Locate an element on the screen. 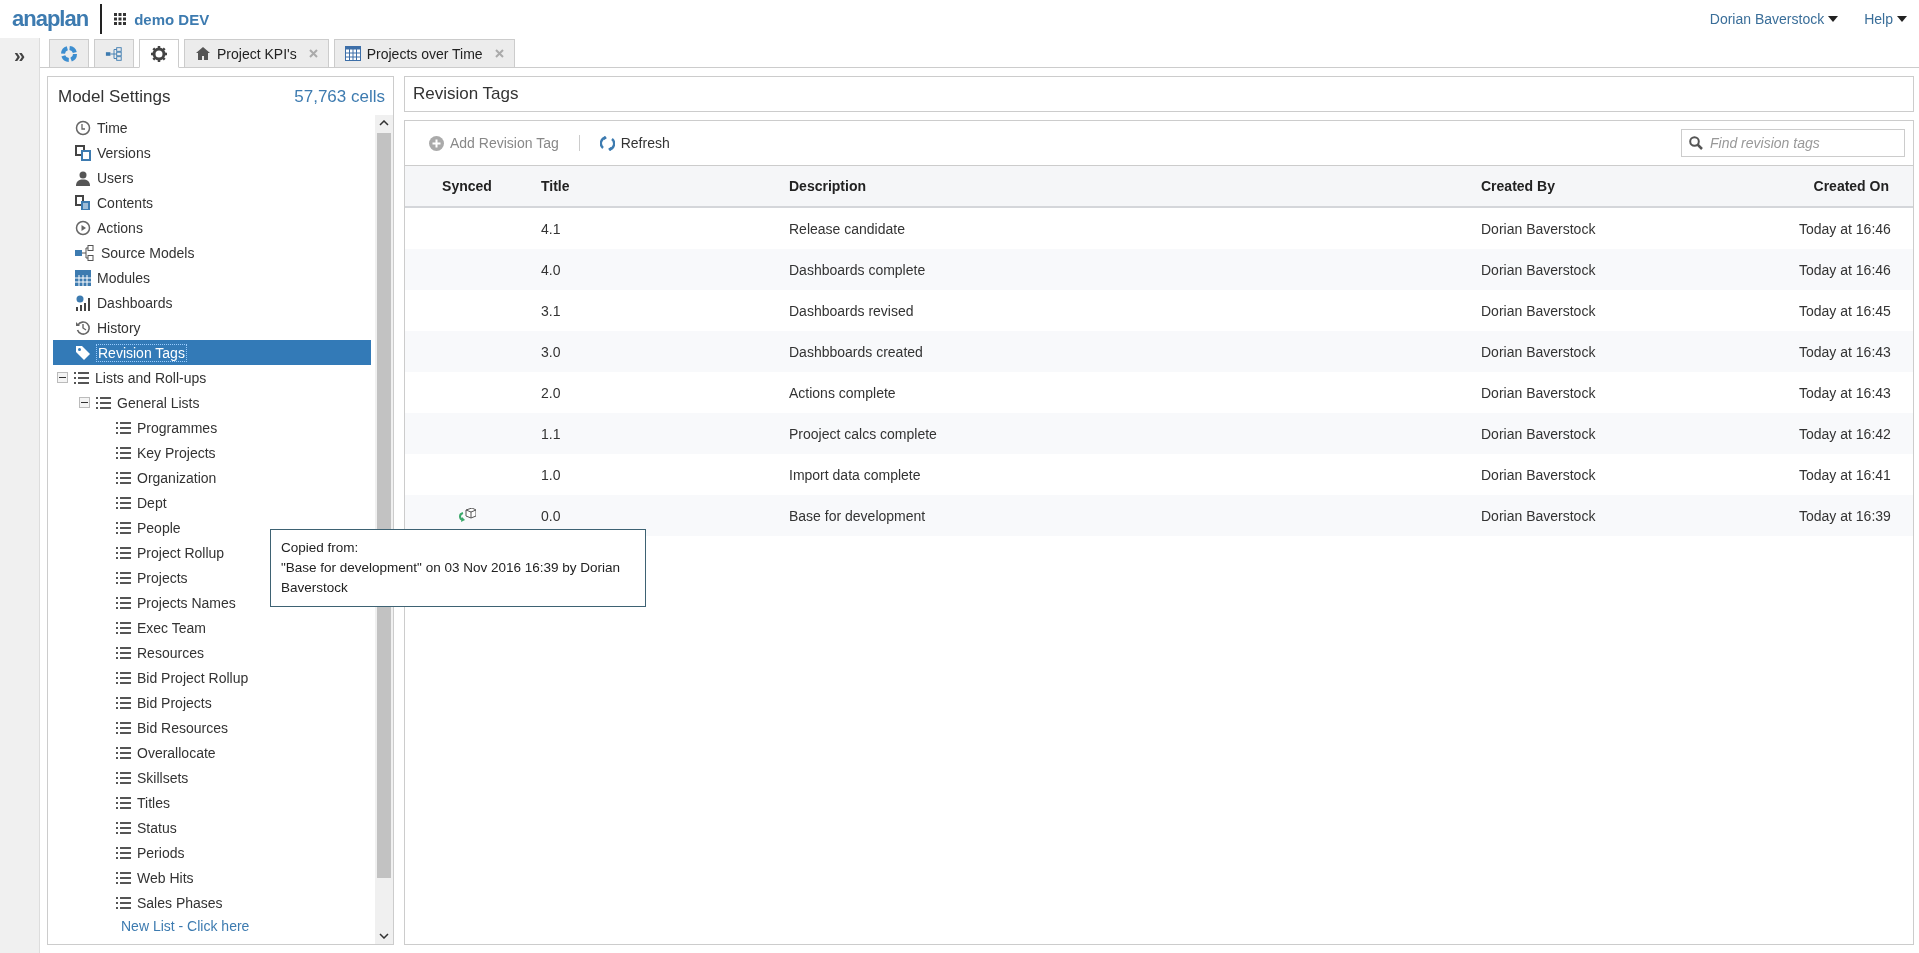  tree-item: Users is located at coordinates (212, 177).